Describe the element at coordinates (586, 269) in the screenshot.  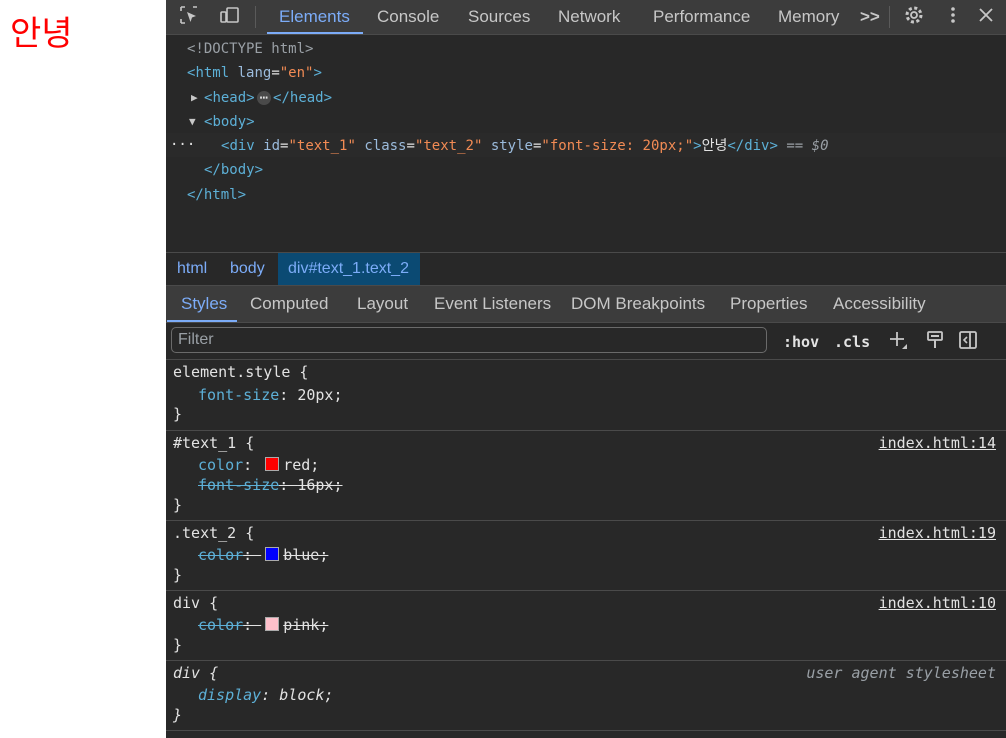
I see `breadcrumb: html body div#text_1.text_2` at that location.